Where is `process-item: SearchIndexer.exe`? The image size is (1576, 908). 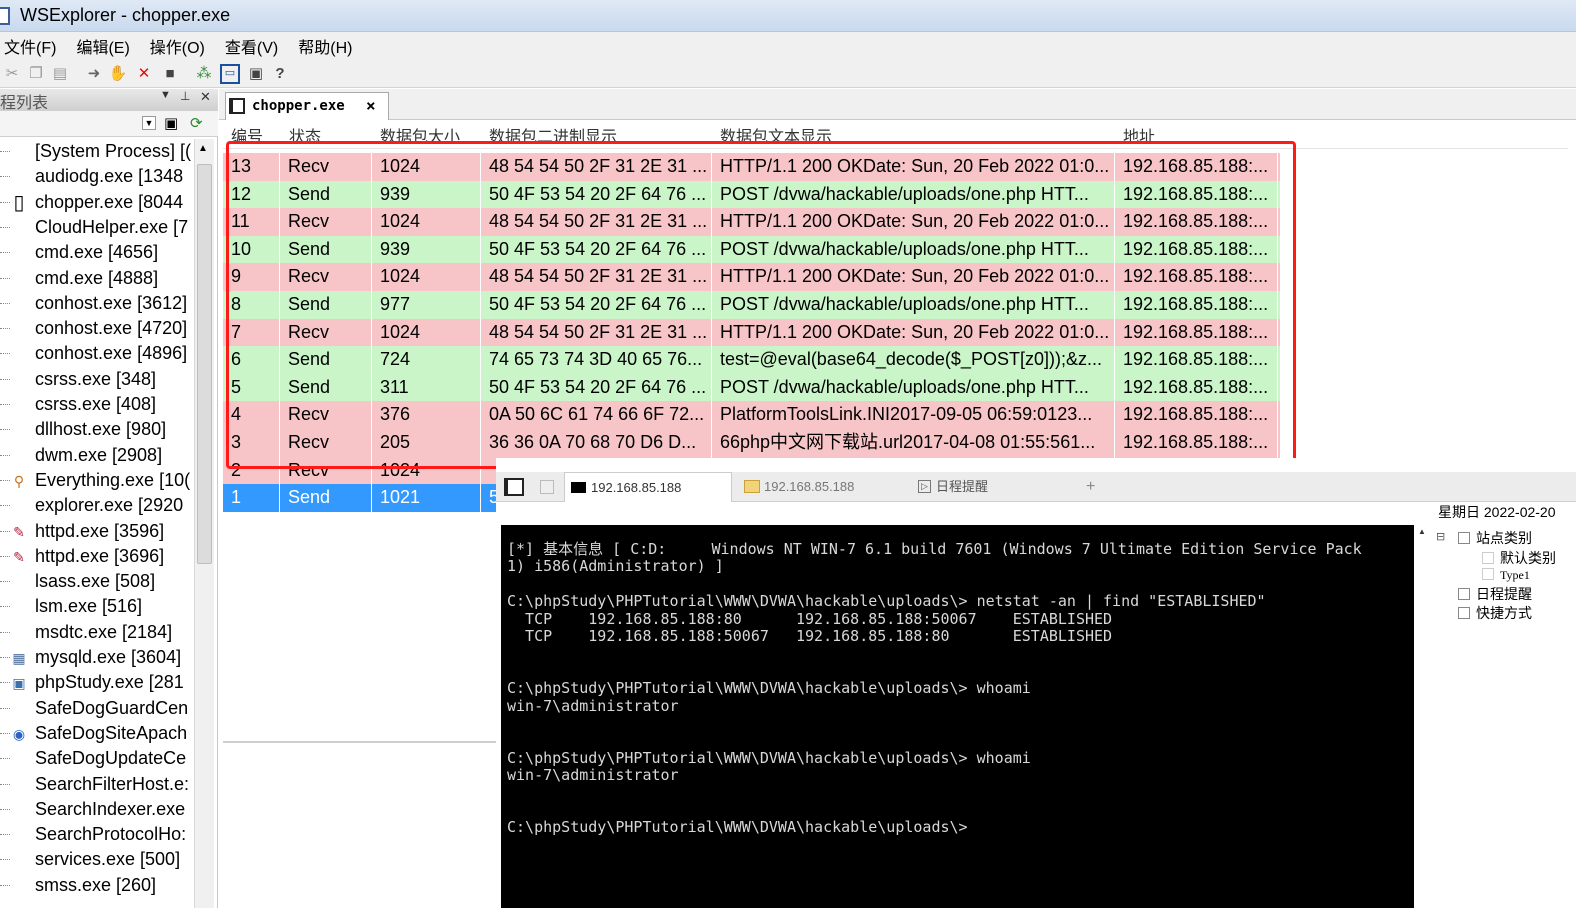 process-item: SearchIndexer.exe is located at coordinates (97, 809).